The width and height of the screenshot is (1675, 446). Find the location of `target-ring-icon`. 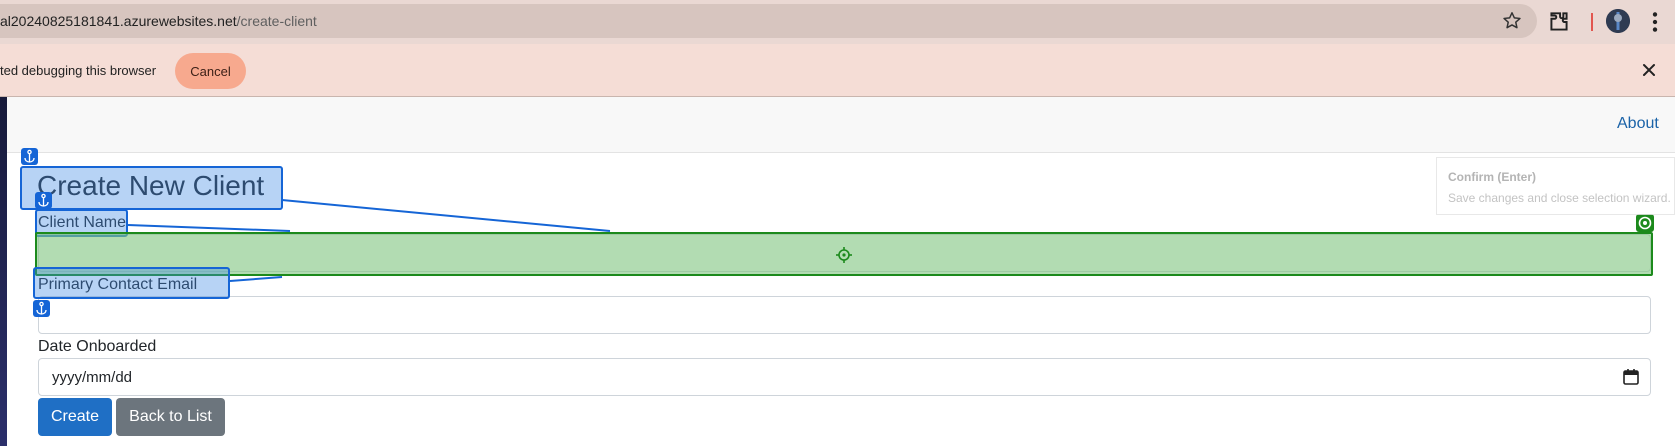

target-ring-icon is located at coordinates (1645, 223).